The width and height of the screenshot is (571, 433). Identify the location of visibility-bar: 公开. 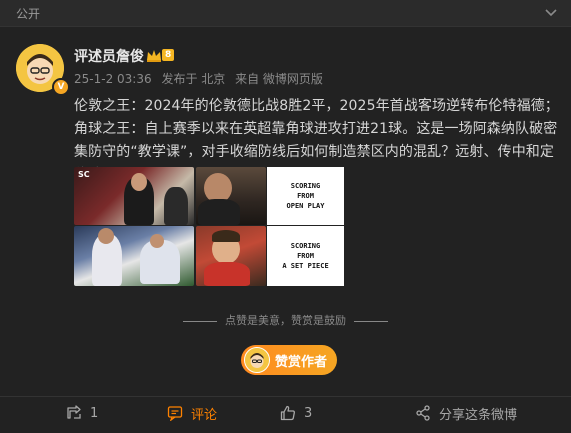
(285, 13).